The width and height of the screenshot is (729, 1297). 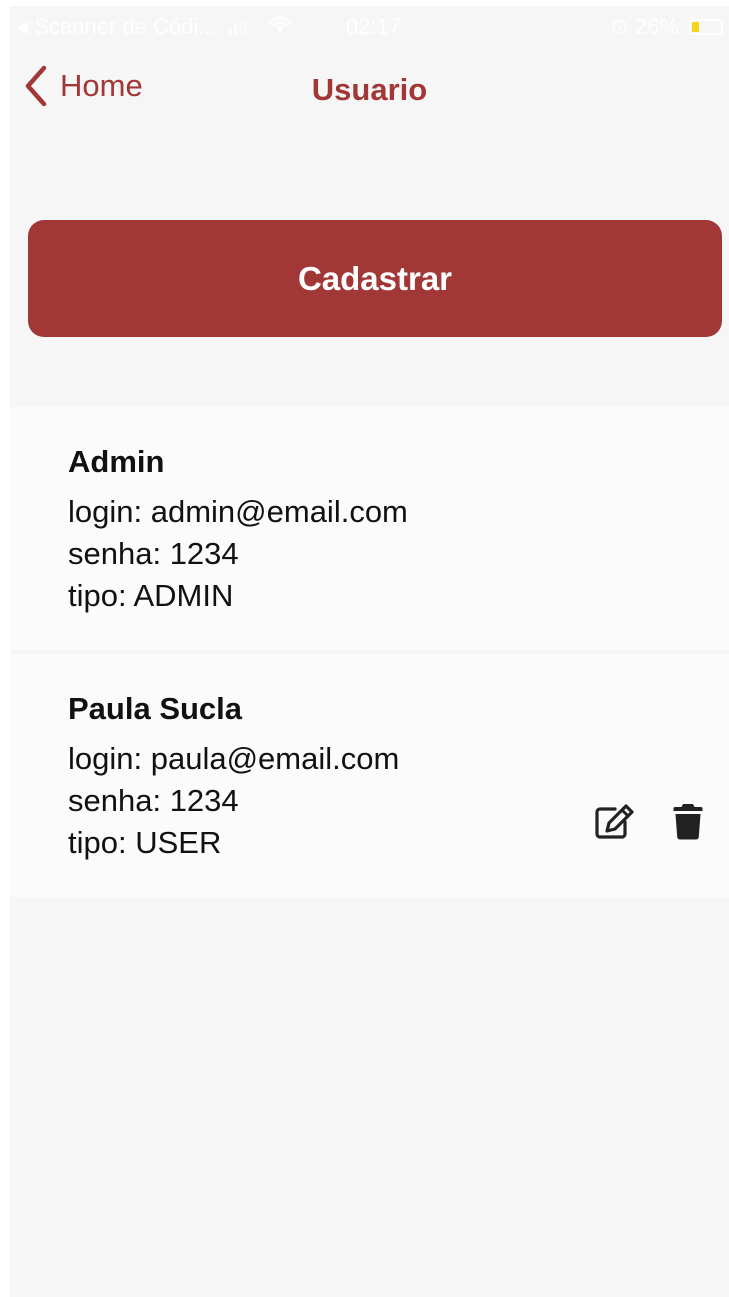 I want to click on trash-icon, so click(x=688, y=823).